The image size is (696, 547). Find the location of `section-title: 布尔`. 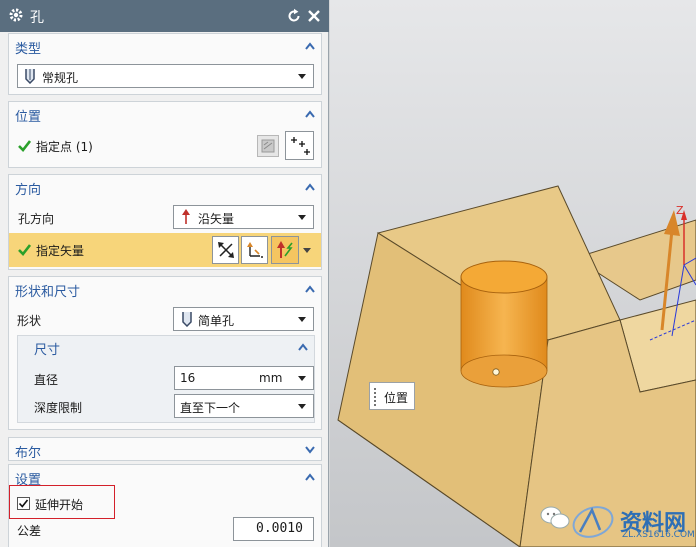

section-title: 布尔 is located at coordinates (28, 453).